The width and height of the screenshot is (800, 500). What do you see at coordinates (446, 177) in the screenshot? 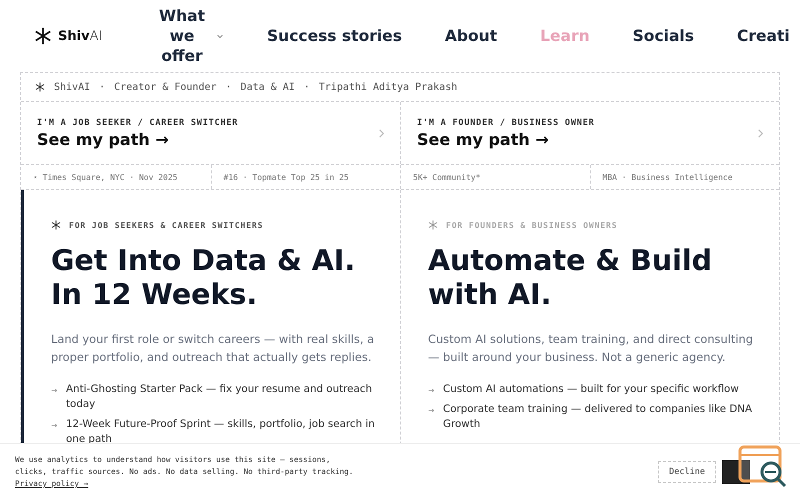
I see `stat-text: 5K+ Community*` at bounding box center [446, 177].